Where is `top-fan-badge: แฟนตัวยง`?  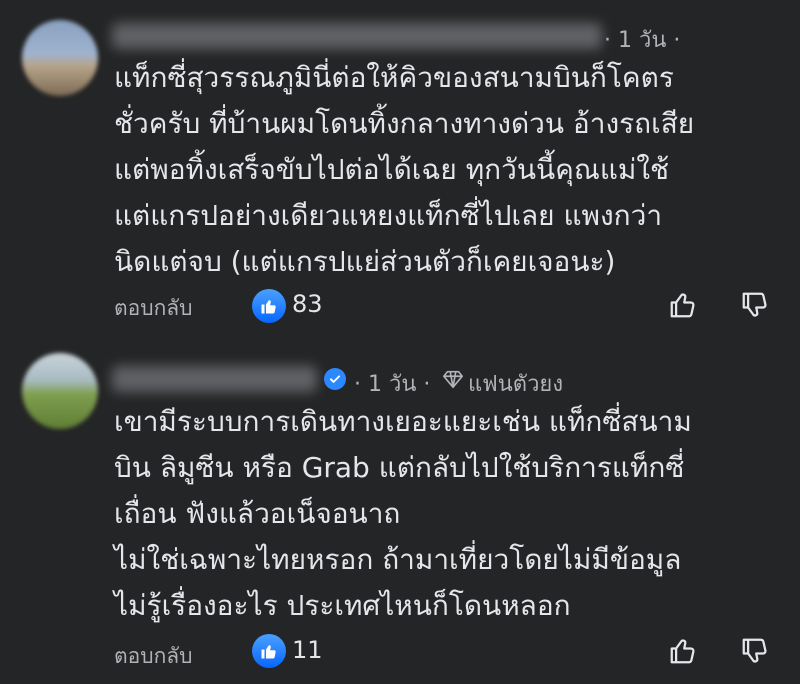
top-fan-badge: แฟนตัวยง is located at coordinates (516, 384).